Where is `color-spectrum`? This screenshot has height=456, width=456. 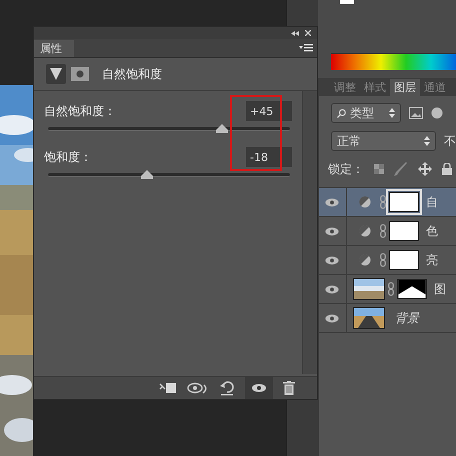 color-spectrum is located at coordinates (393, 61).